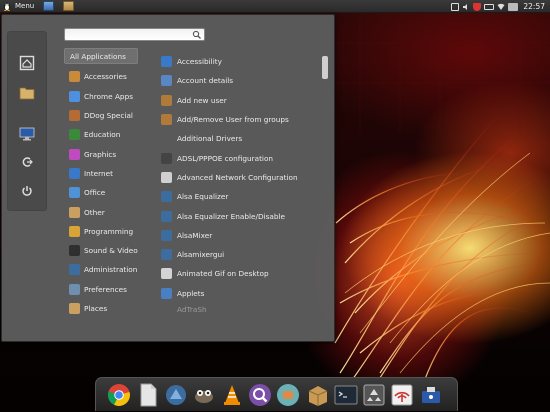  I want to click on shield-icon, so click(477, 6).